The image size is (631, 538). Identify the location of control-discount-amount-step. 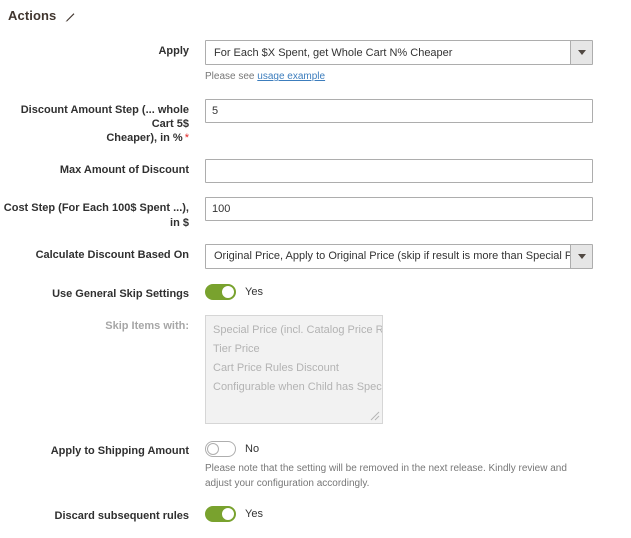
(414, 110).